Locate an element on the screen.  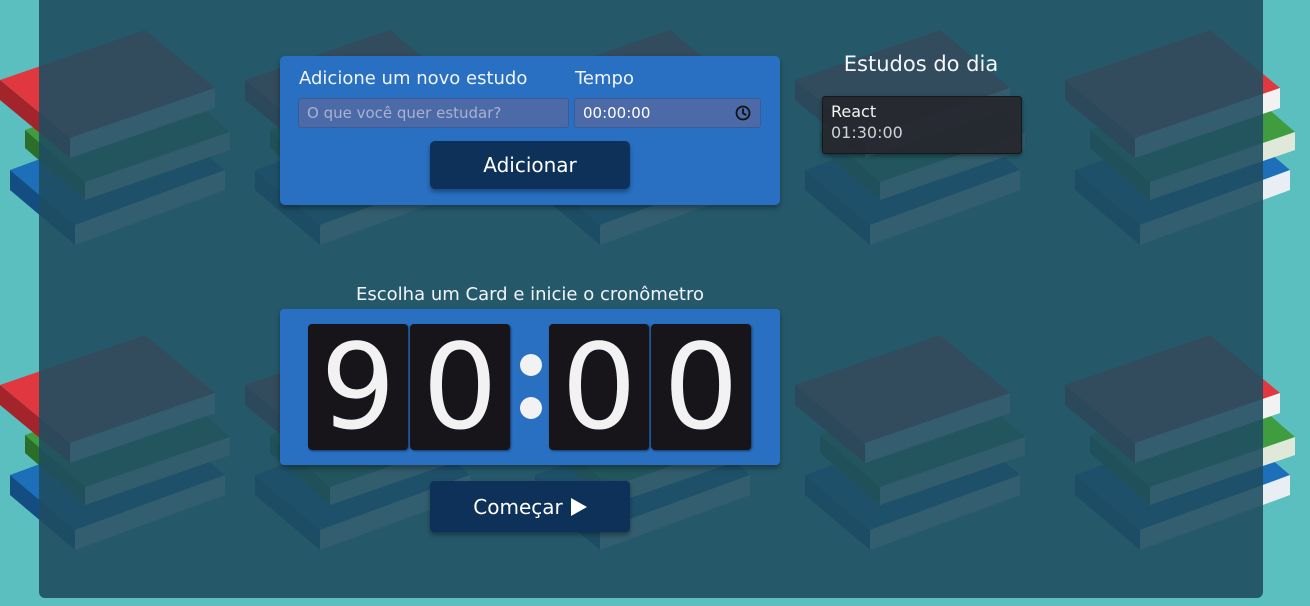
study-card-name: React is located at coordinates (854, 111).